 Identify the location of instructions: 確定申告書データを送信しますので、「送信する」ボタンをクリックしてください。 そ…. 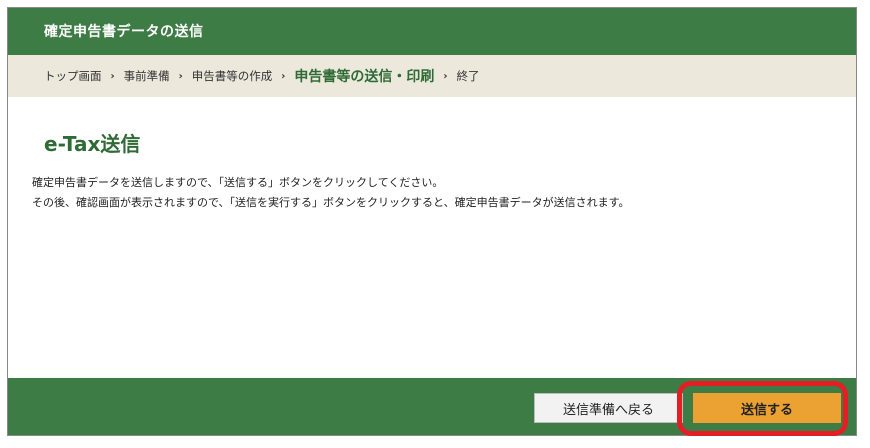
(331, 193).